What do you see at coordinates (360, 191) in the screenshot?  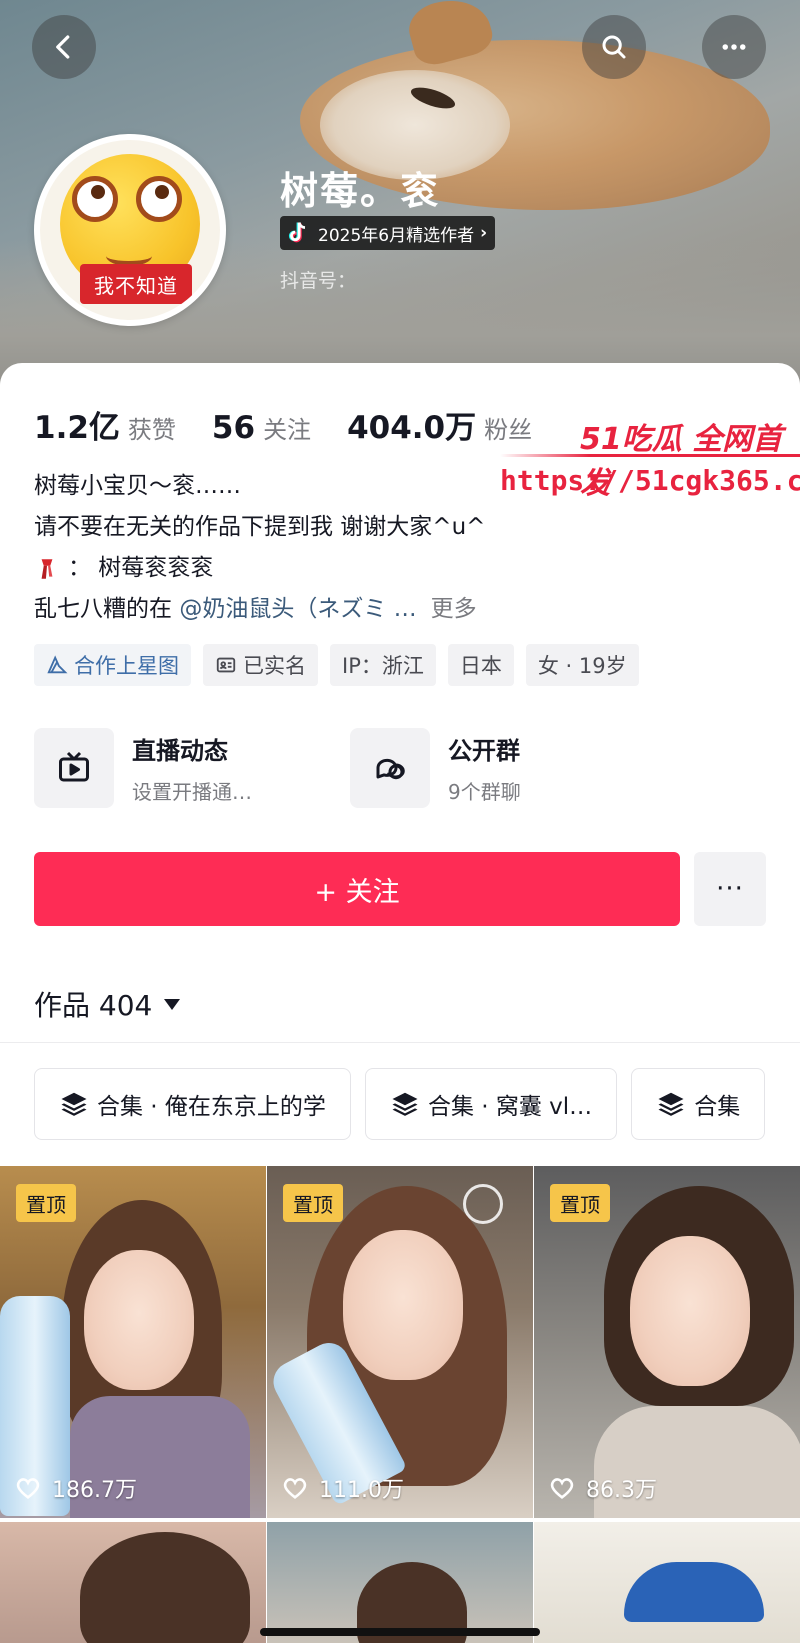 I see `profile-name: 树莓。衮` at bounding box center [360, 191].